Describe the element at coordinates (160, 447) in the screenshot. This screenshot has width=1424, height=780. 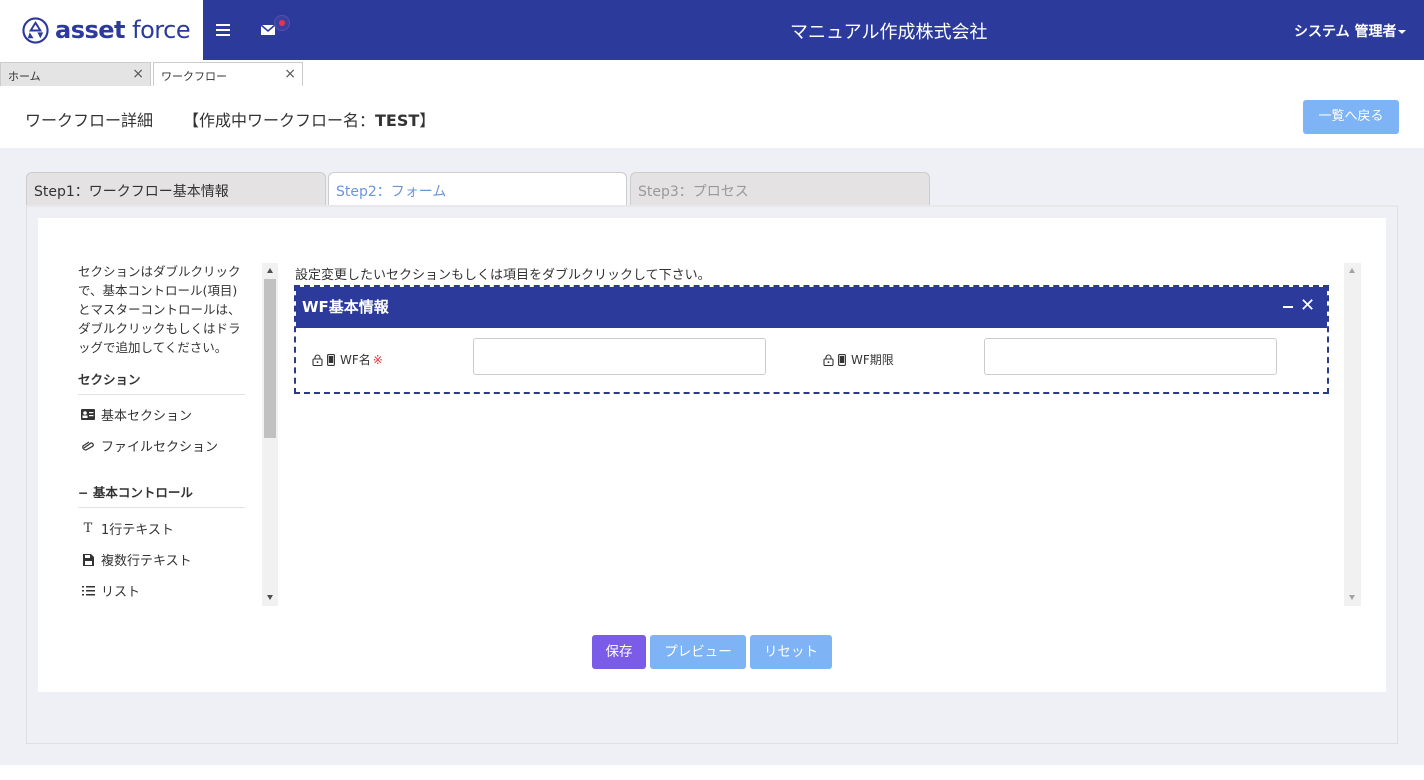
I see `palette-item-label: ファイルセクション` at that location.